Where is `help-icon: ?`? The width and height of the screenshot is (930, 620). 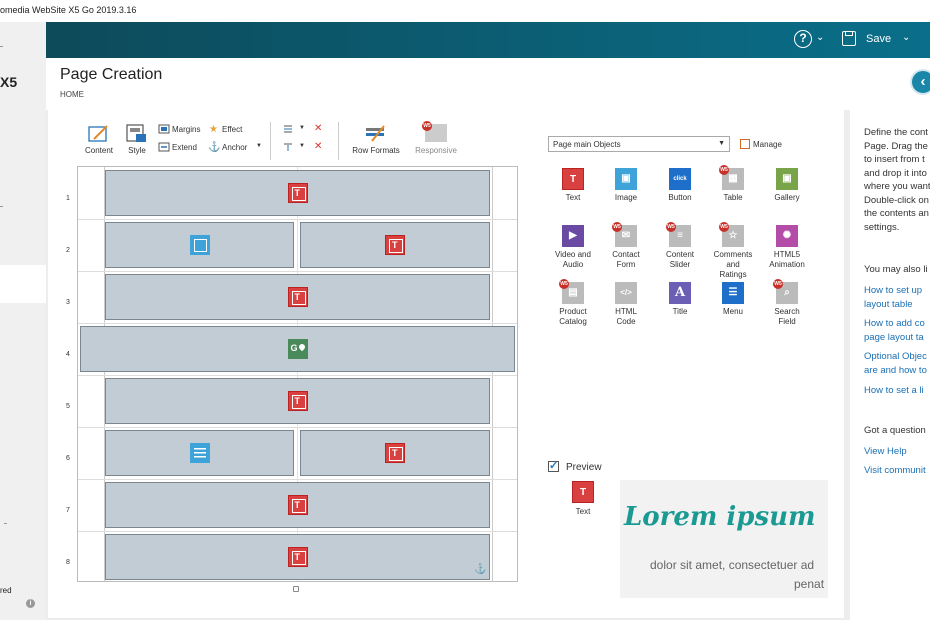 help-icon: ? is located at coordinates (803, 39).